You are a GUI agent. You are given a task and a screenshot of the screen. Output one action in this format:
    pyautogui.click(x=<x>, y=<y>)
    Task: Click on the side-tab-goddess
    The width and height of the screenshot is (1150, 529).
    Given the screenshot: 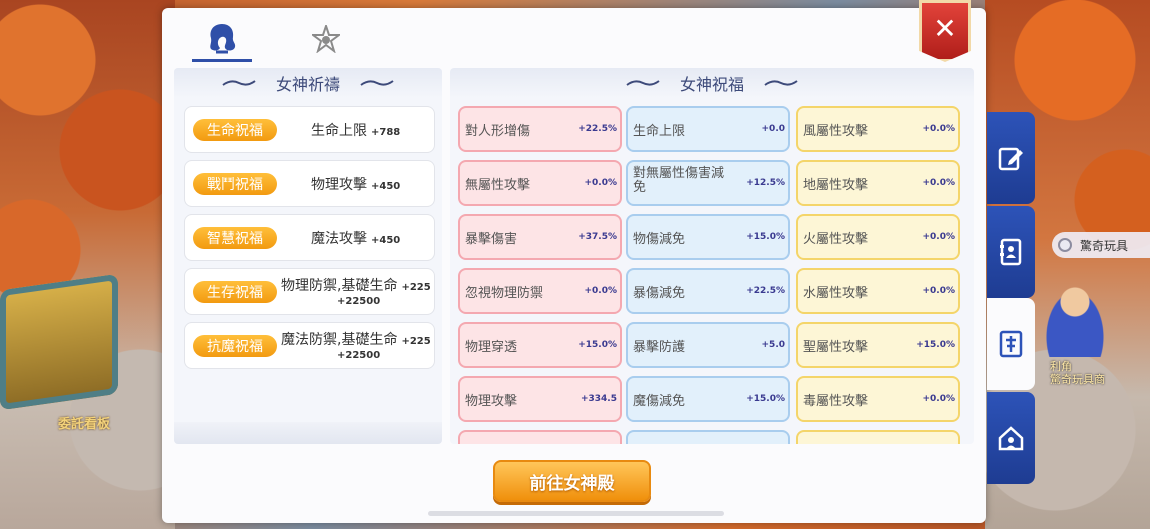 What is the action you would take?
    pyautogui.click(x=1011, y=344)
    